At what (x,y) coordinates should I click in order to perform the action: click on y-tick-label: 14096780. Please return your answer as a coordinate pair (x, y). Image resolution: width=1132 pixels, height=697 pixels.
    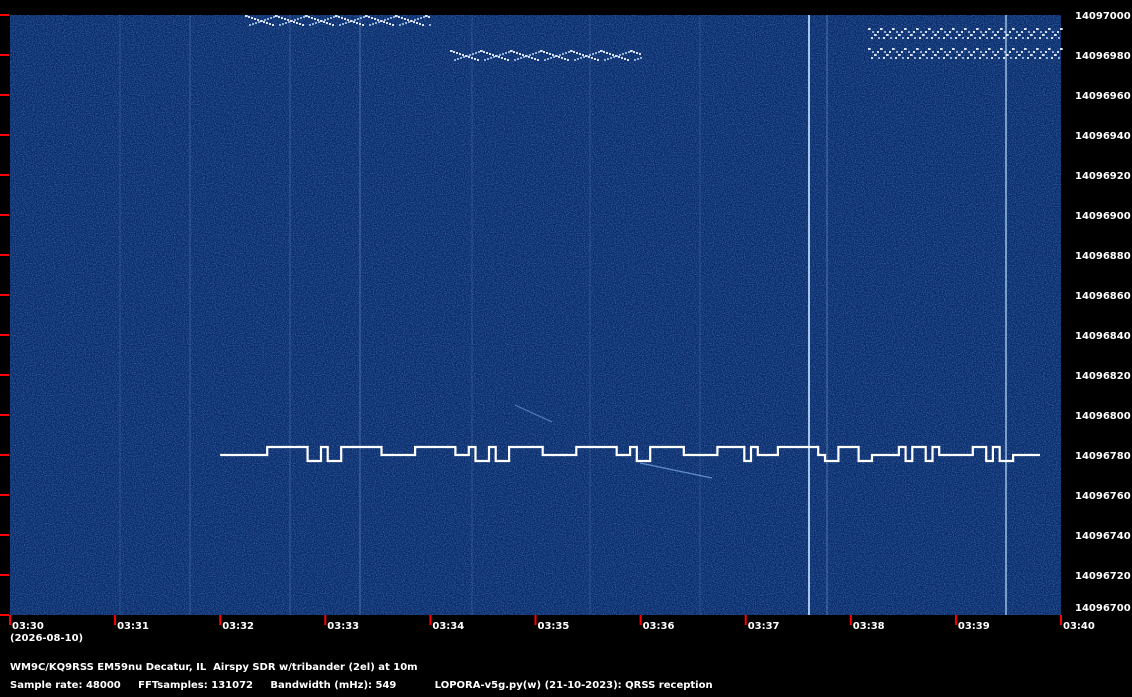
    Looking at the image, I should click on (1103, 456).